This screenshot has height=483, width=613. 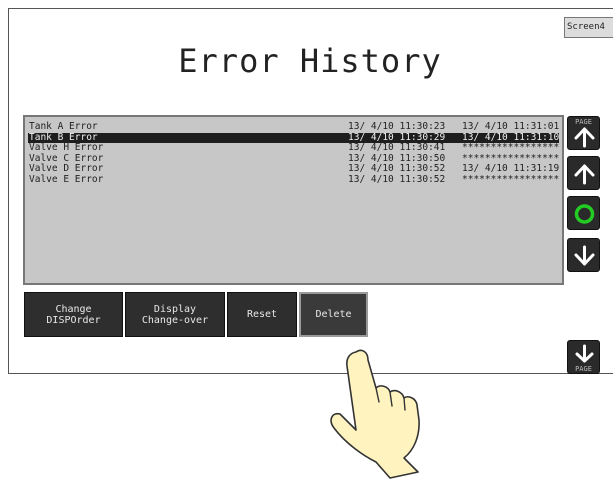 I want to click on delete-label: Delete, so click(x=333, y=314).